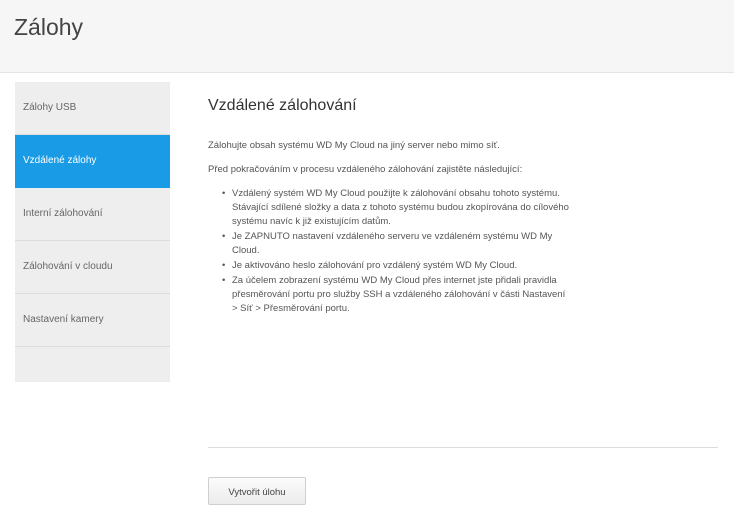 Image resolution: width=734 pixels, height=513 pixels. Describe the element at coordinates (92, 161) in the screenshot. I see `sidebar-item-remote-backups: Vzdálené zálohy` at that location.